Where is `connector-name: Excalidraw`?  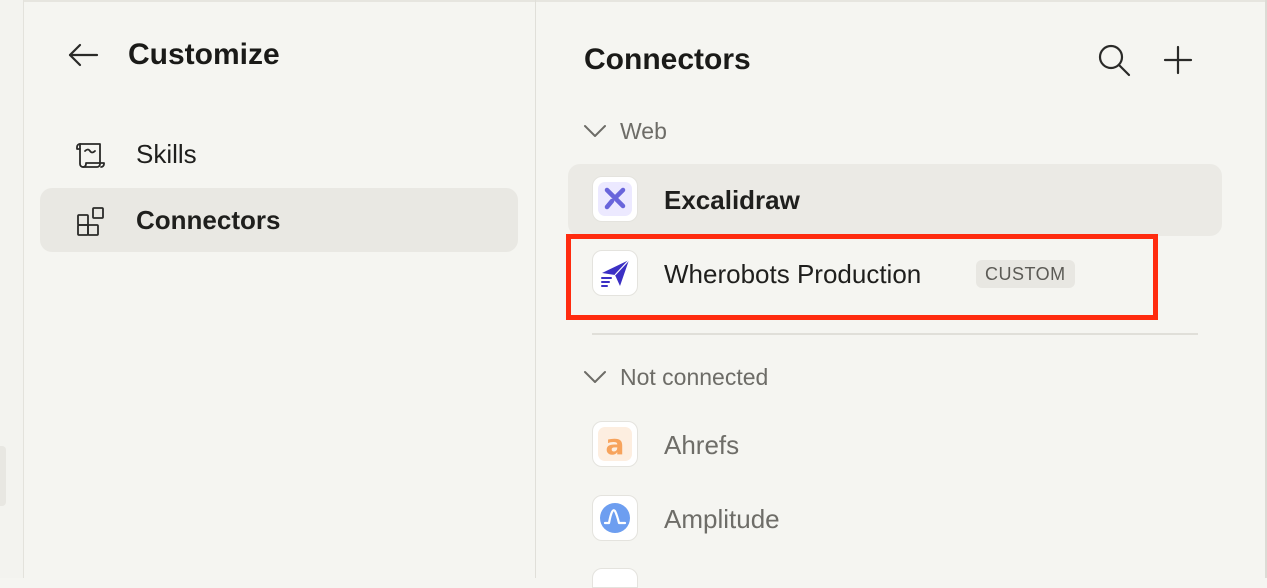
connector-name: Excalidraw is located at coordinates (732, 200).